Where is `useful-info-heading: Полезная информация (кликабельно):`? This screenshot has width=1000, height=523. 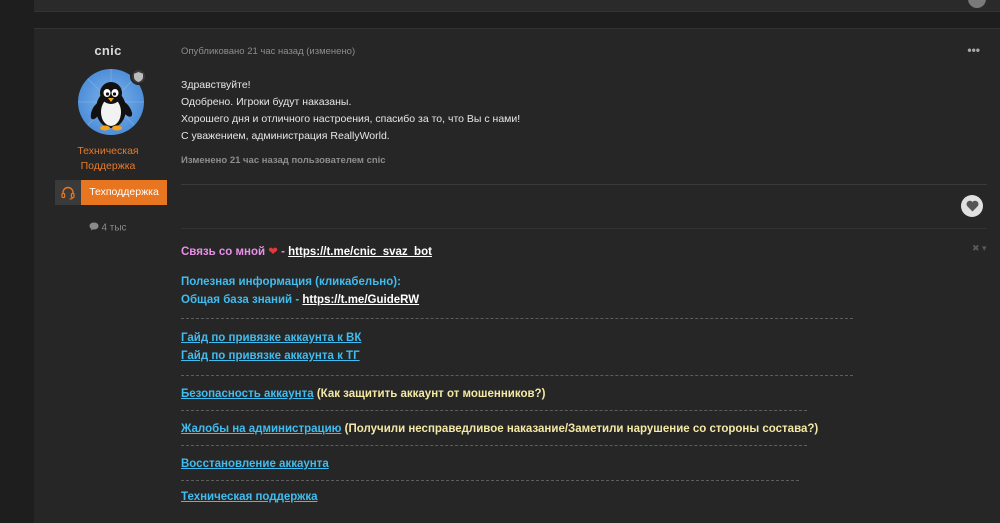
useful-info-heading: Полезная информация (кликабельно): is located at coordinates (291, 282).